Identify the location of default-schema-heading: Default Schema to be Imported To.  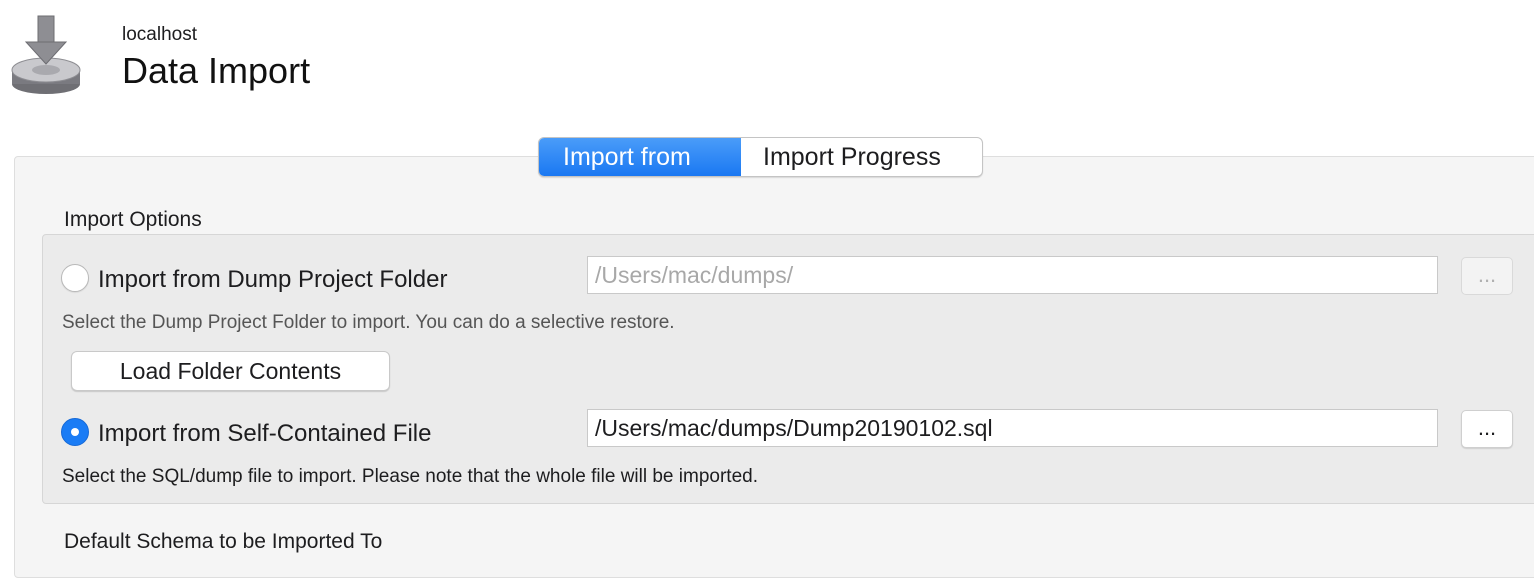
(223, 541).